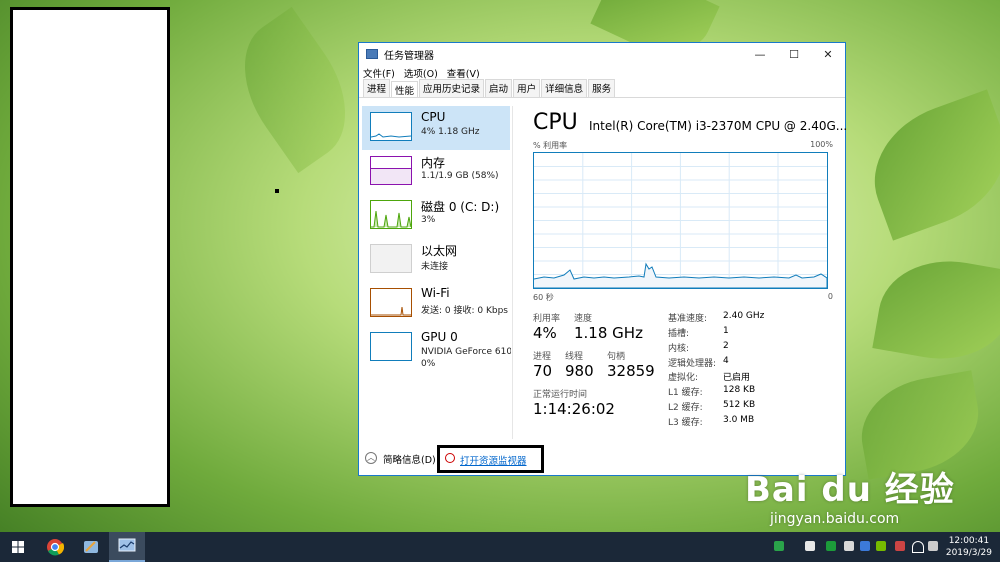  I want to click on sidebar-item-label: CPU, so click(433, 117).